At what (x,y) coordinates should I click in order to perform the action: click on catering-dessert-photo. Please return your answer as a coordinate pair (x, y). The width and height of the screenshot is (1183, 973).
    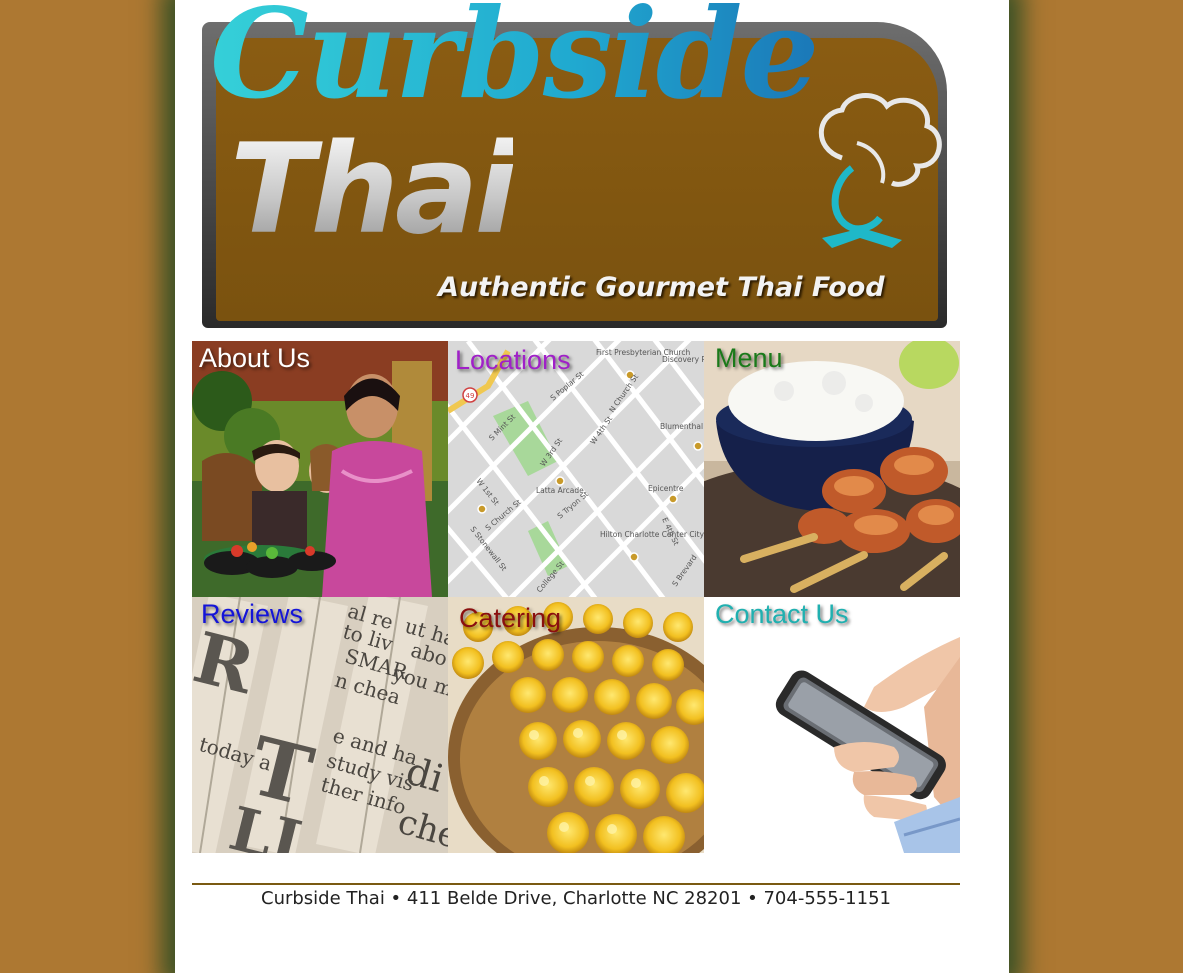
    Looking at the image, I should click on (576, 725).